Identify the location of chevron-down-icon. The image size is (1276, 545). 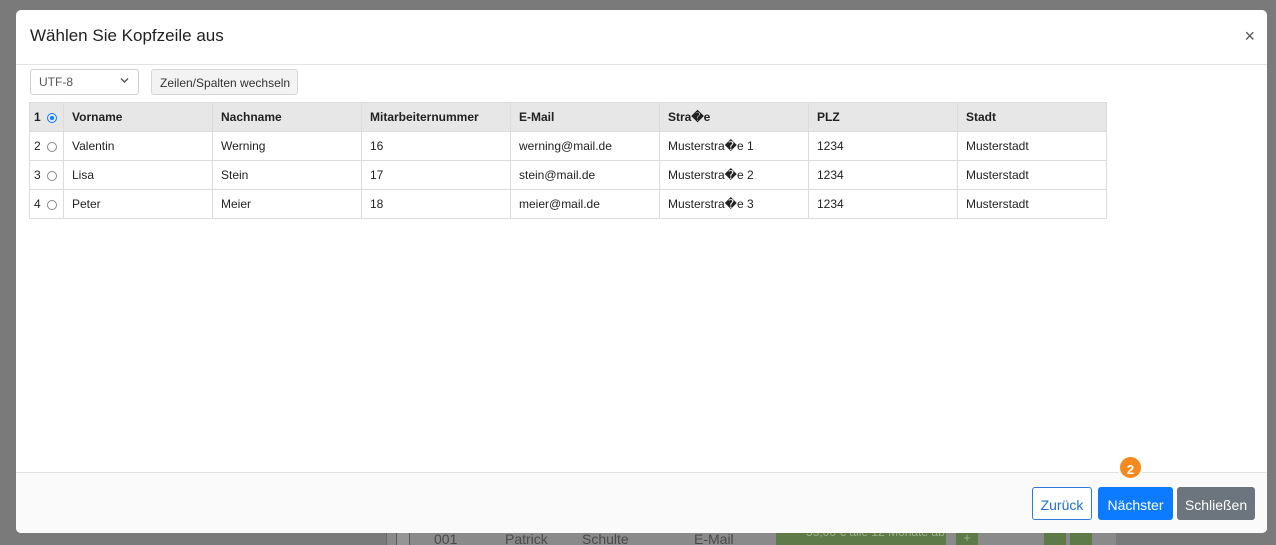
(124, 81).